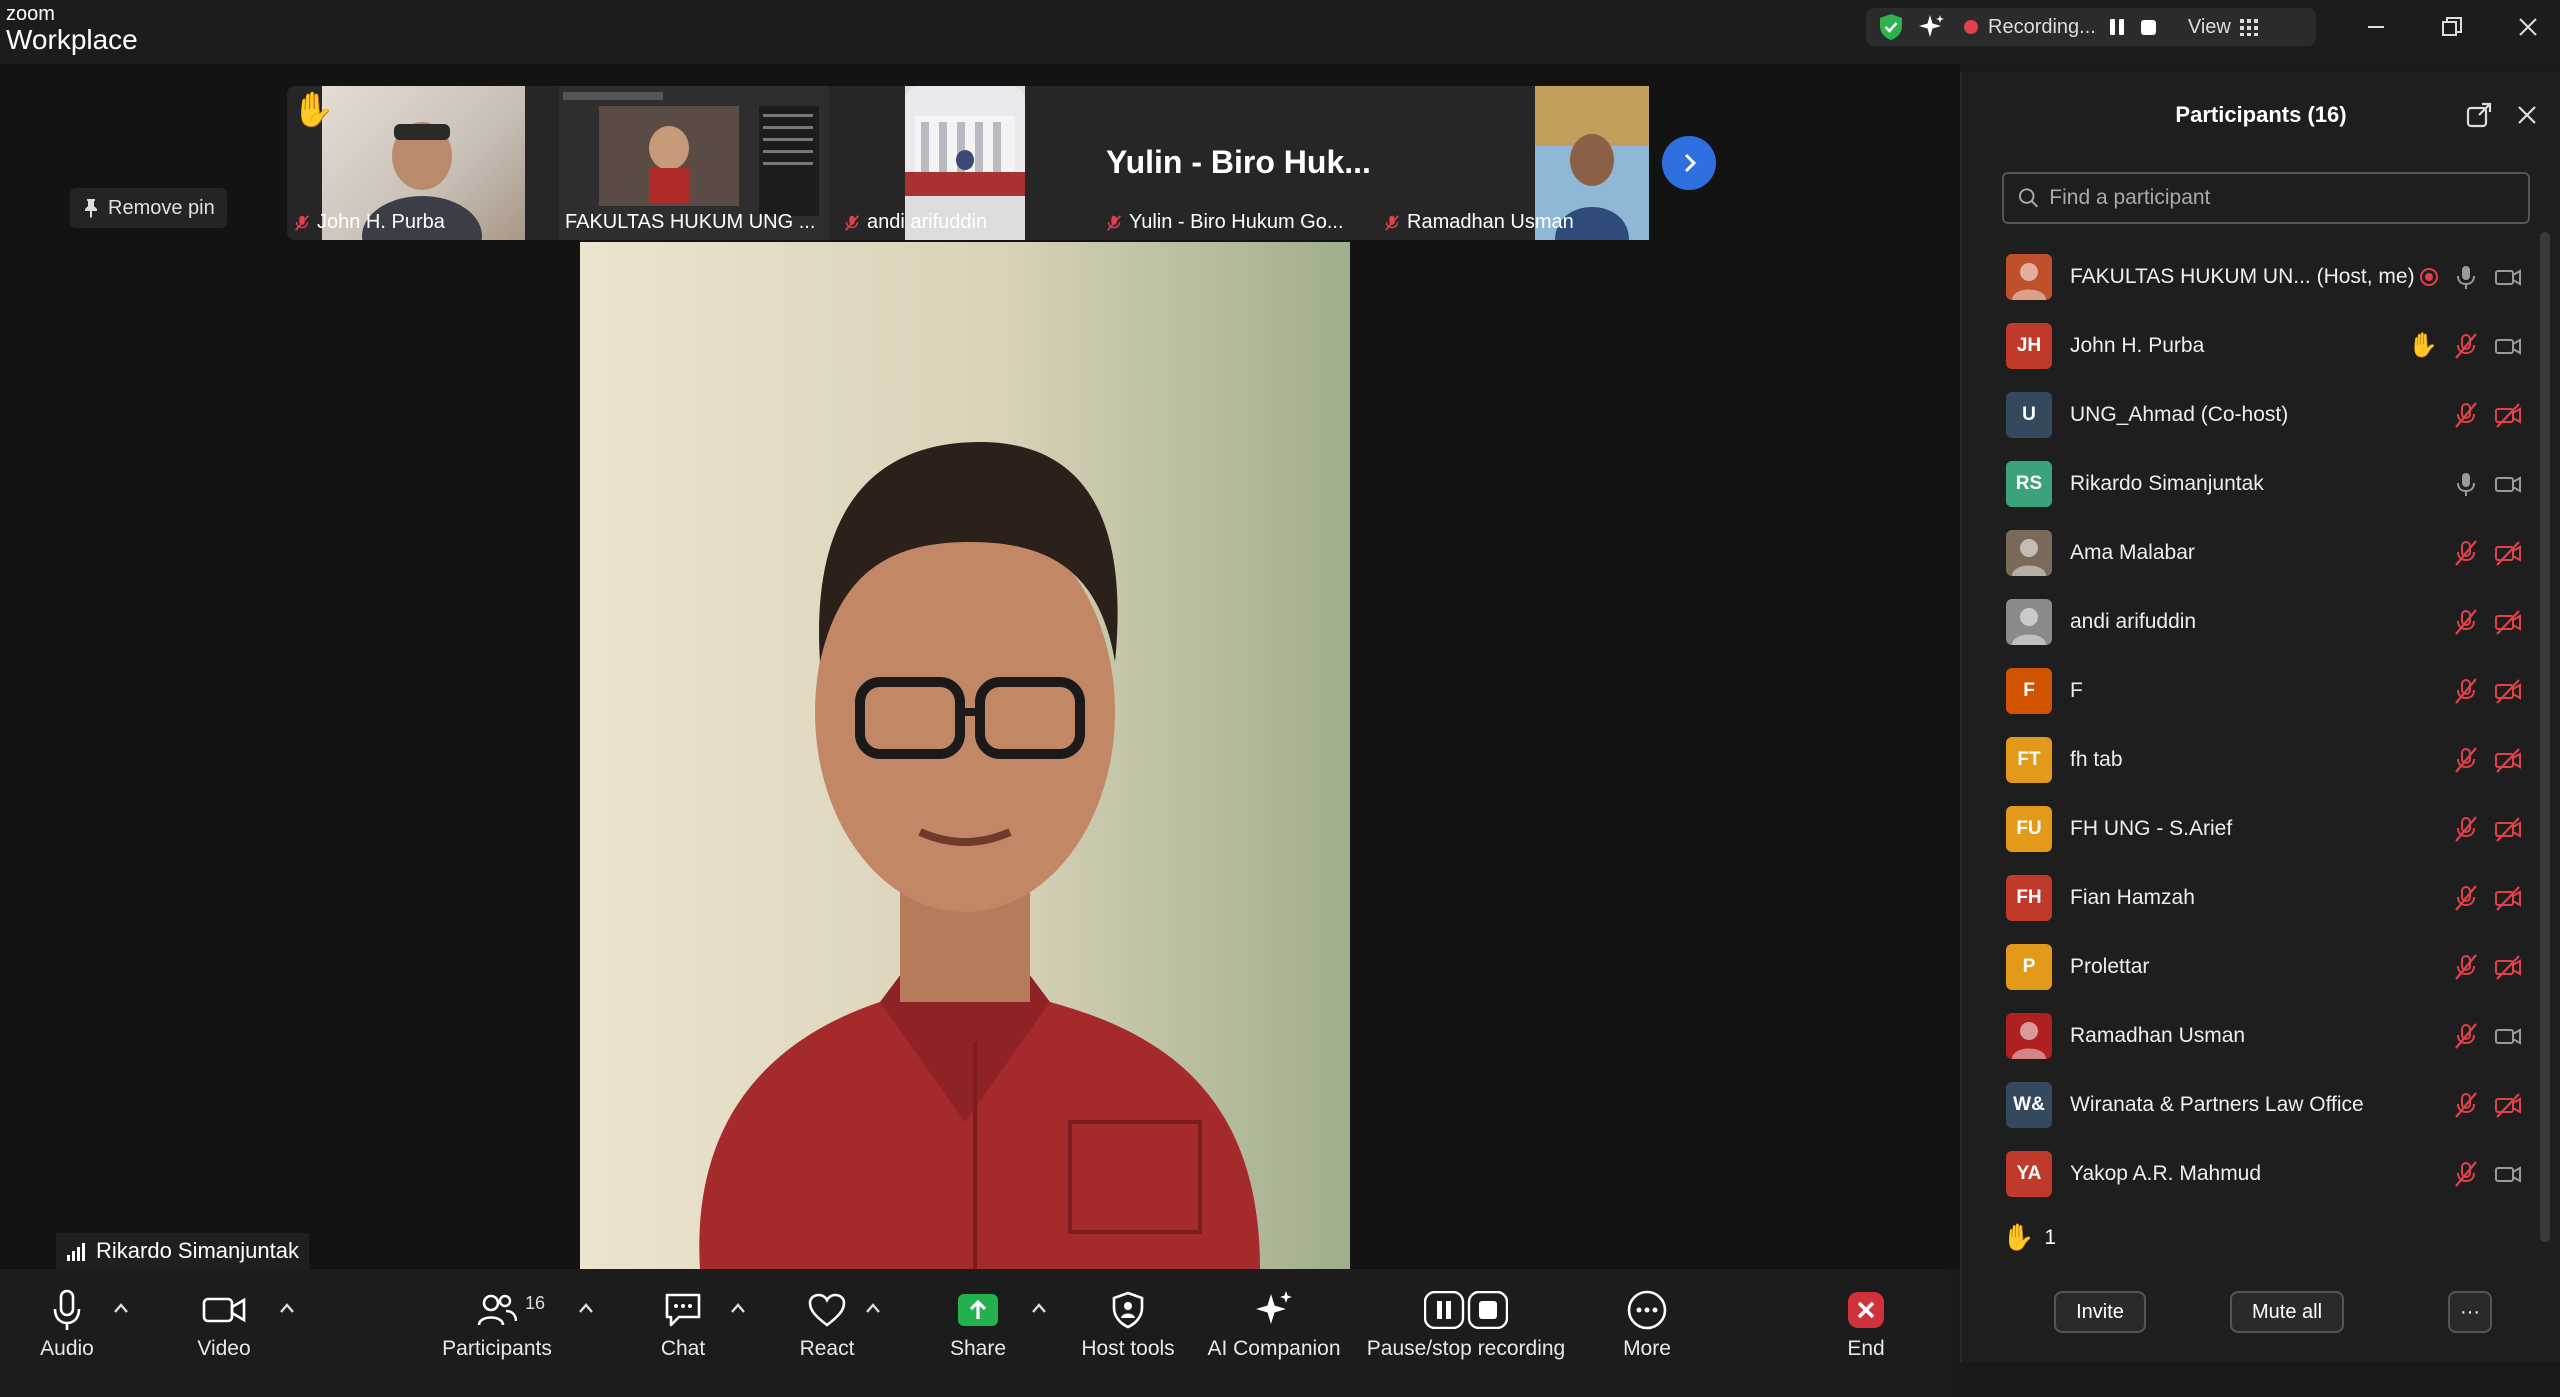  I want to click on participant-row: FAKULTAS HUKUM UN... (Host, me), so click(2242, 276).